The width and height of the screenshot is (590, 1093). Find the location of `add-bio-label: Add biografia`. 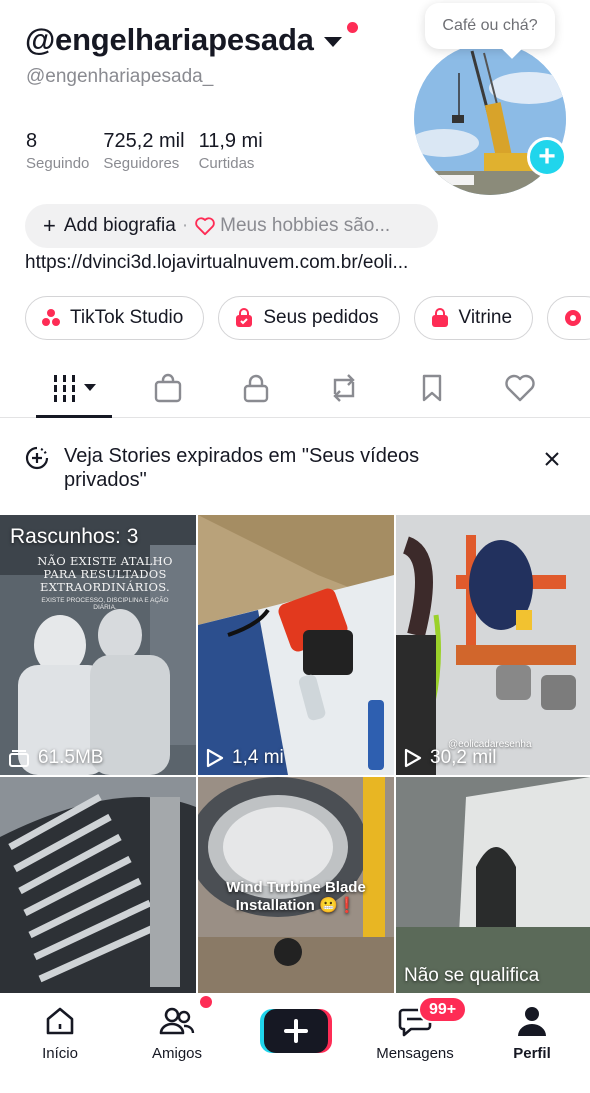

add-bio-label: Add biografia is located at coordinates (119, 225).